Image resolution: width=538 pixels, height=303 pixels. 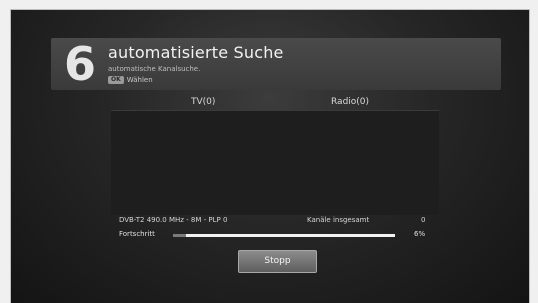 What do you see at coordinates (284, 235) in the screenshot?
I see `progress-bar` at bounding box center [284, 235].